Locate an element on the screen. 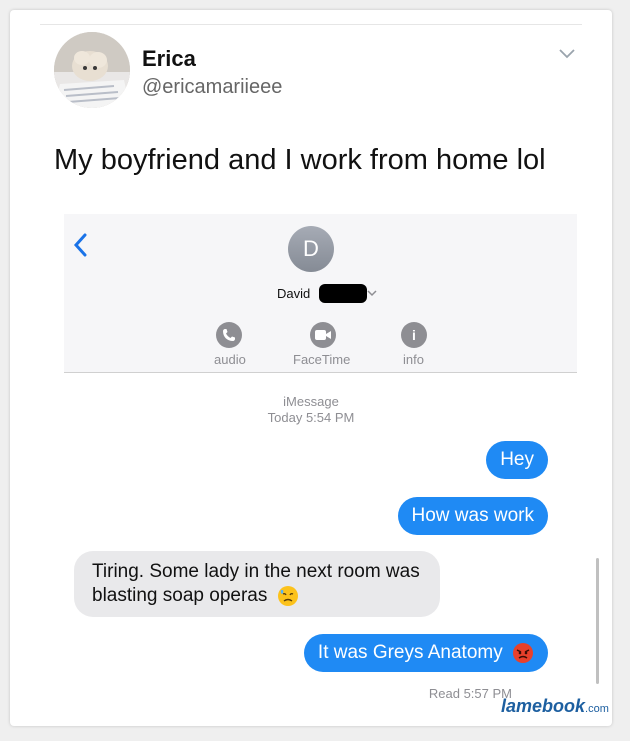 This screenshot has width=630, height=741. phone-icon is located at coordinates (229, 335).